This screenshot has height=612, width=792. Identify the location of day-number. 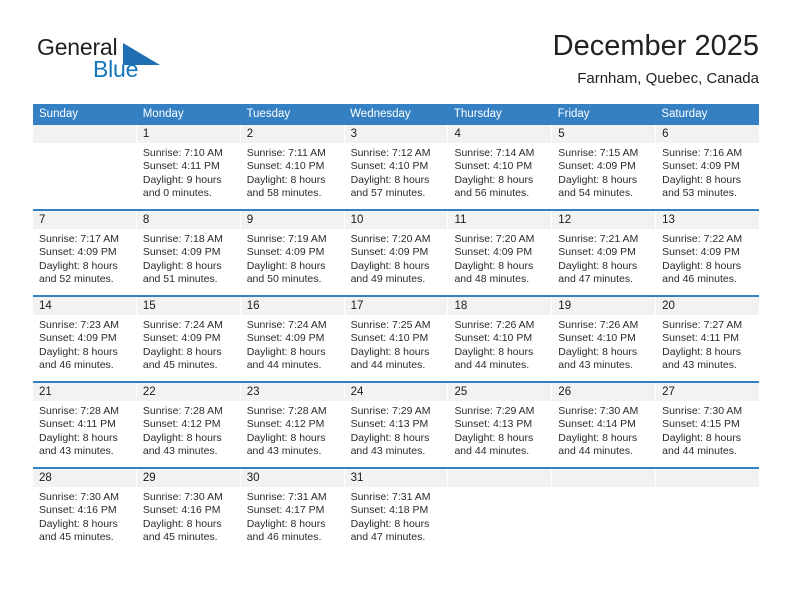
(84, 134).